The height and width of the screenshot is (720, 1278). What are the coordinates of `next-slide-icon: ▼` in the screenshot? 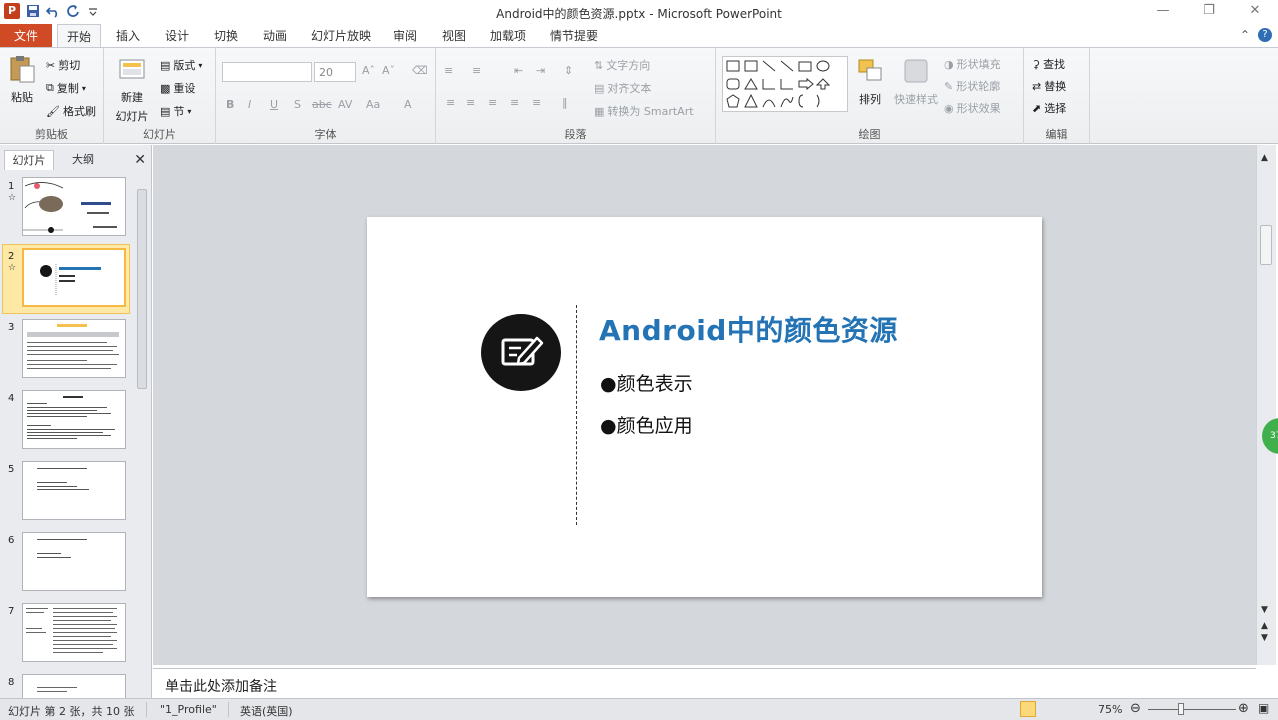 It's located at (1264, 638).